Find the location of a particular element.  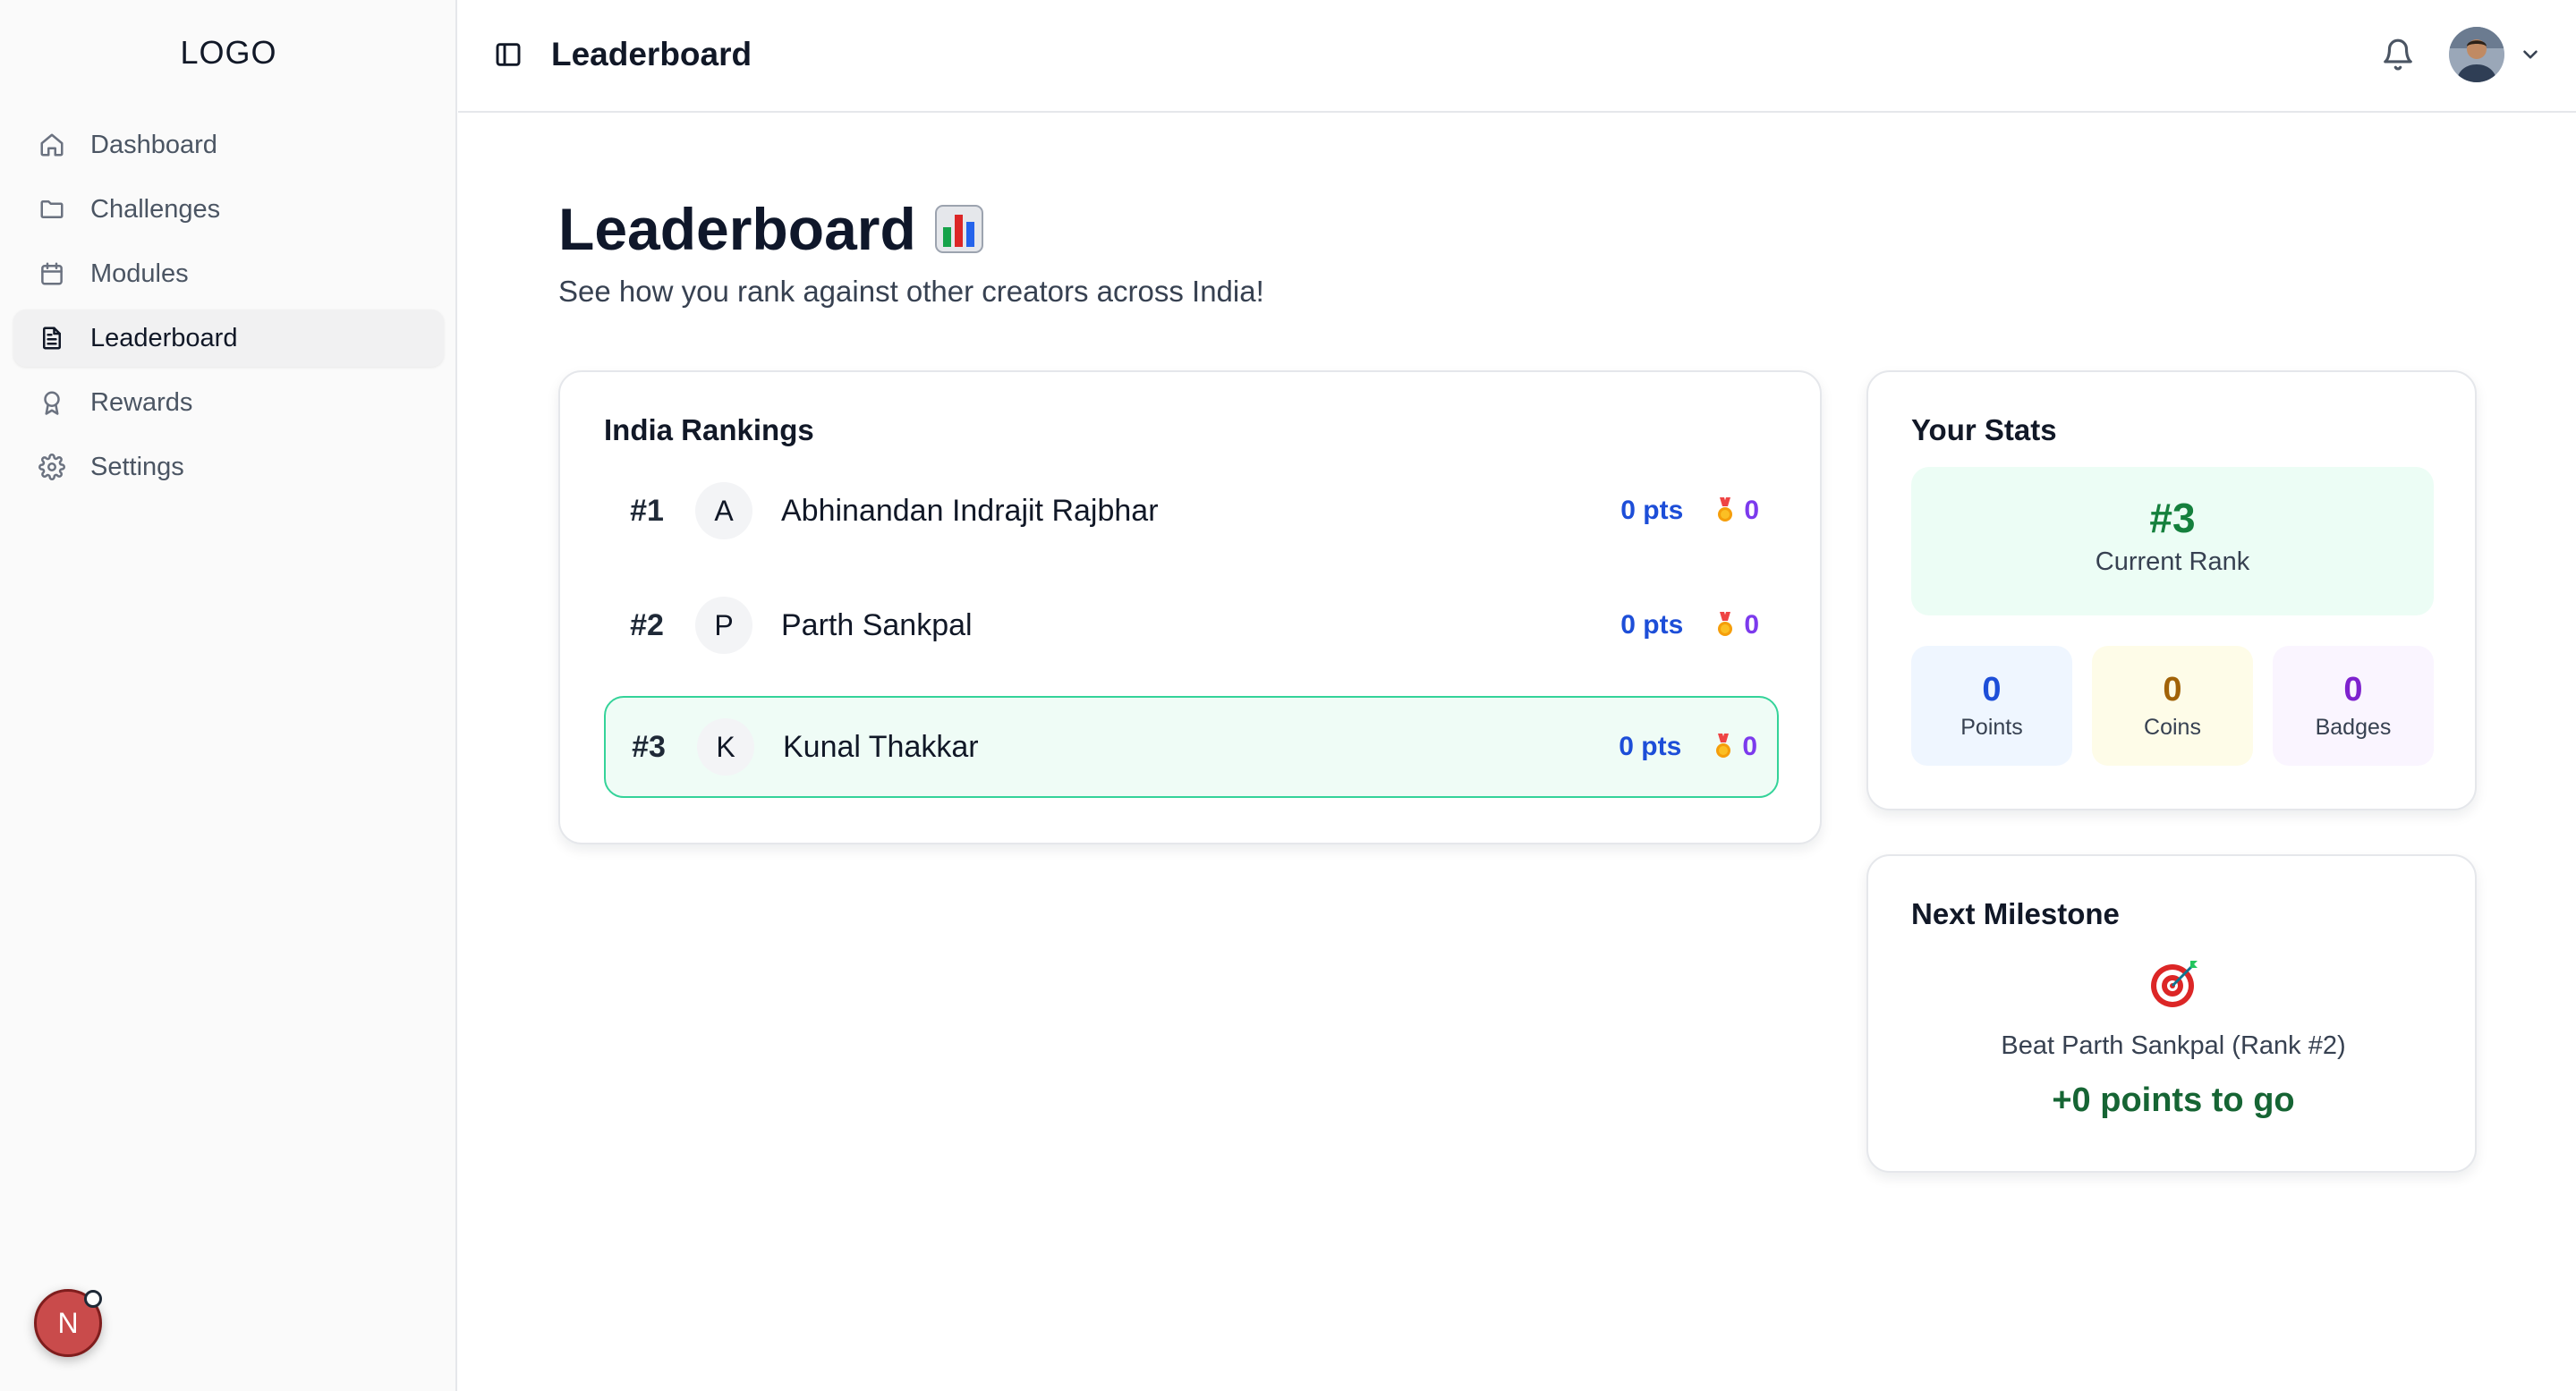

badges-stat-label: Badges is located at coordinates (2353, 727).